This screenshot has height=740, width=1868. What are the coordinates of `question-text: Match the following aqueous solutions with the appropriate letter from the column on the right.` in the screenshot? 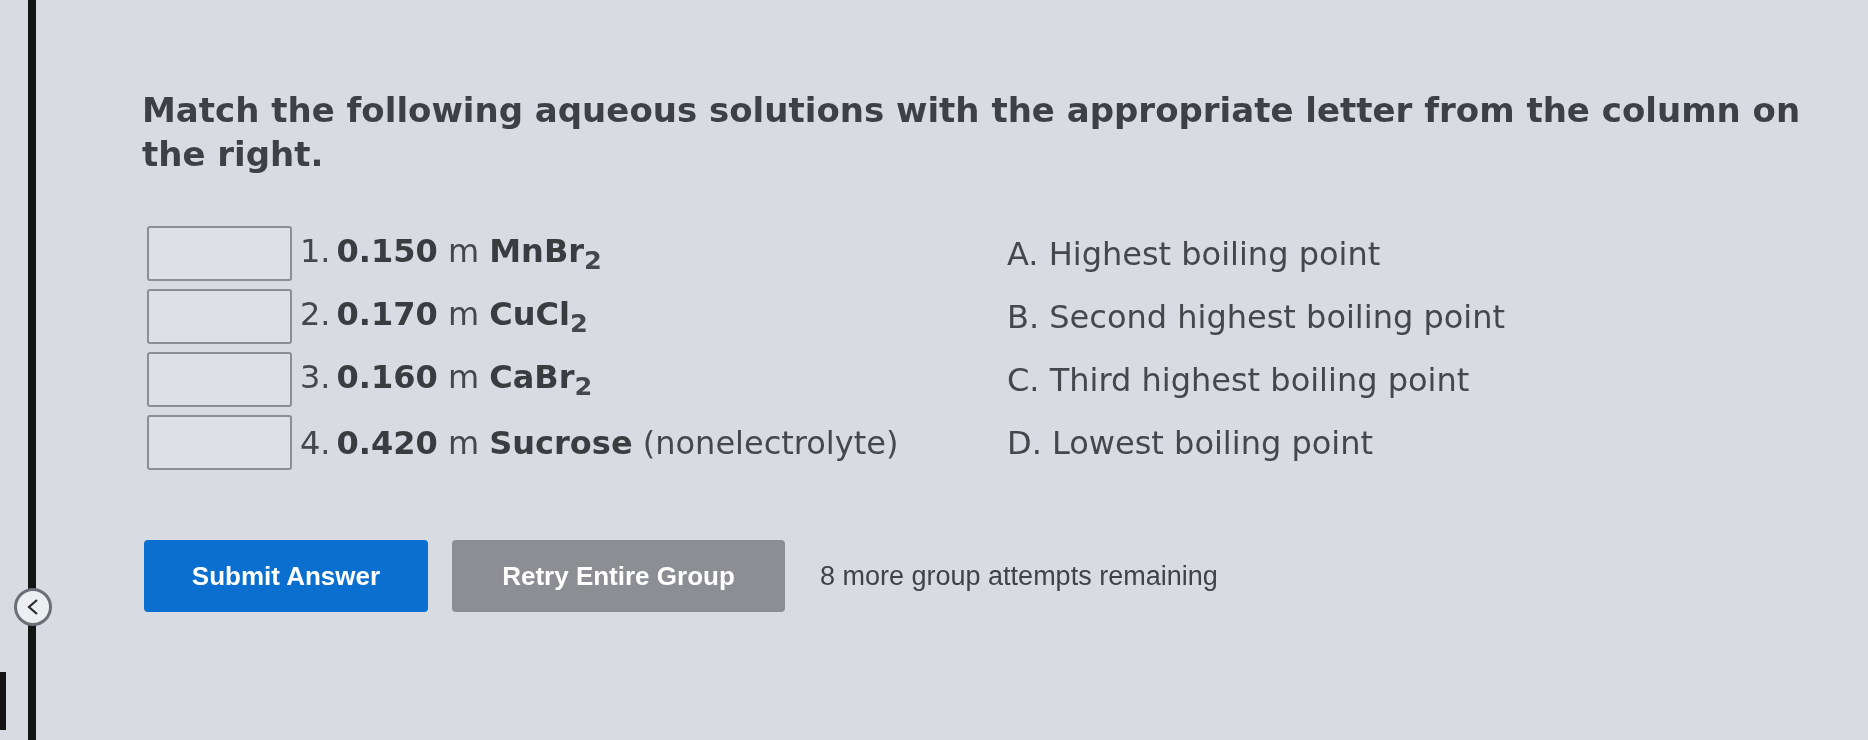 It's located at (972, 132).